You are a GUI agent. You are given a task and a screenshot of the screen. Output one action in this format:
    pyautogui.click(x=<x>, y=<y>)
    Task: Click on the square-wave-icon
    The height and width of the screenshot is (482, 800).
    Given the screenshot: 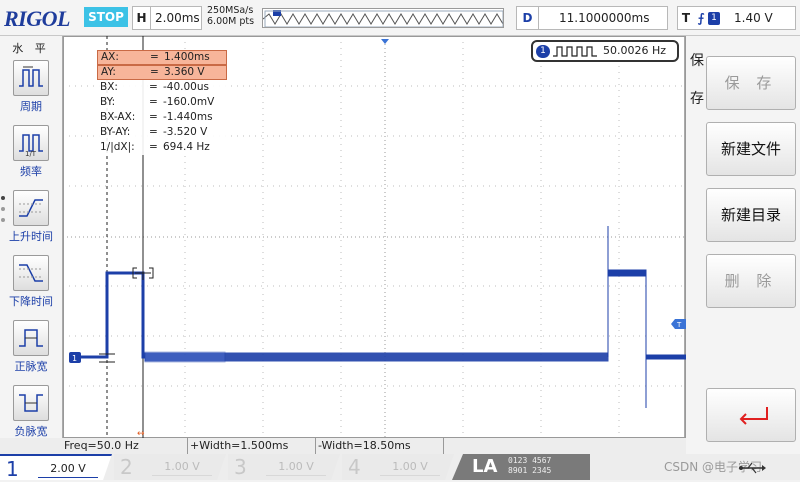 What is the action you would take?
    pyautogui.click(x=575, y=51)
    